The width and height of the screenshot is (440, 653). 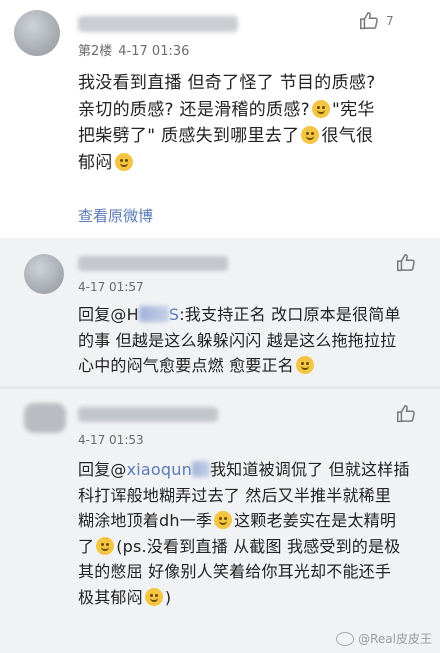 I want to click on like-button: 7, so click(x=376, y=21).